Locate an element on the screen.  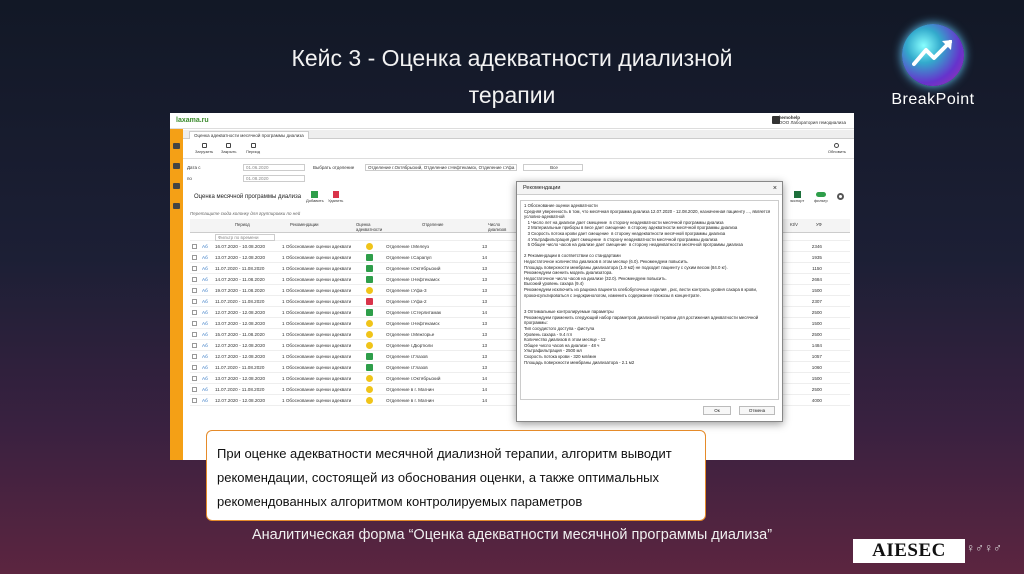
close-button: Закрыть is located at coordinates (228, 148).